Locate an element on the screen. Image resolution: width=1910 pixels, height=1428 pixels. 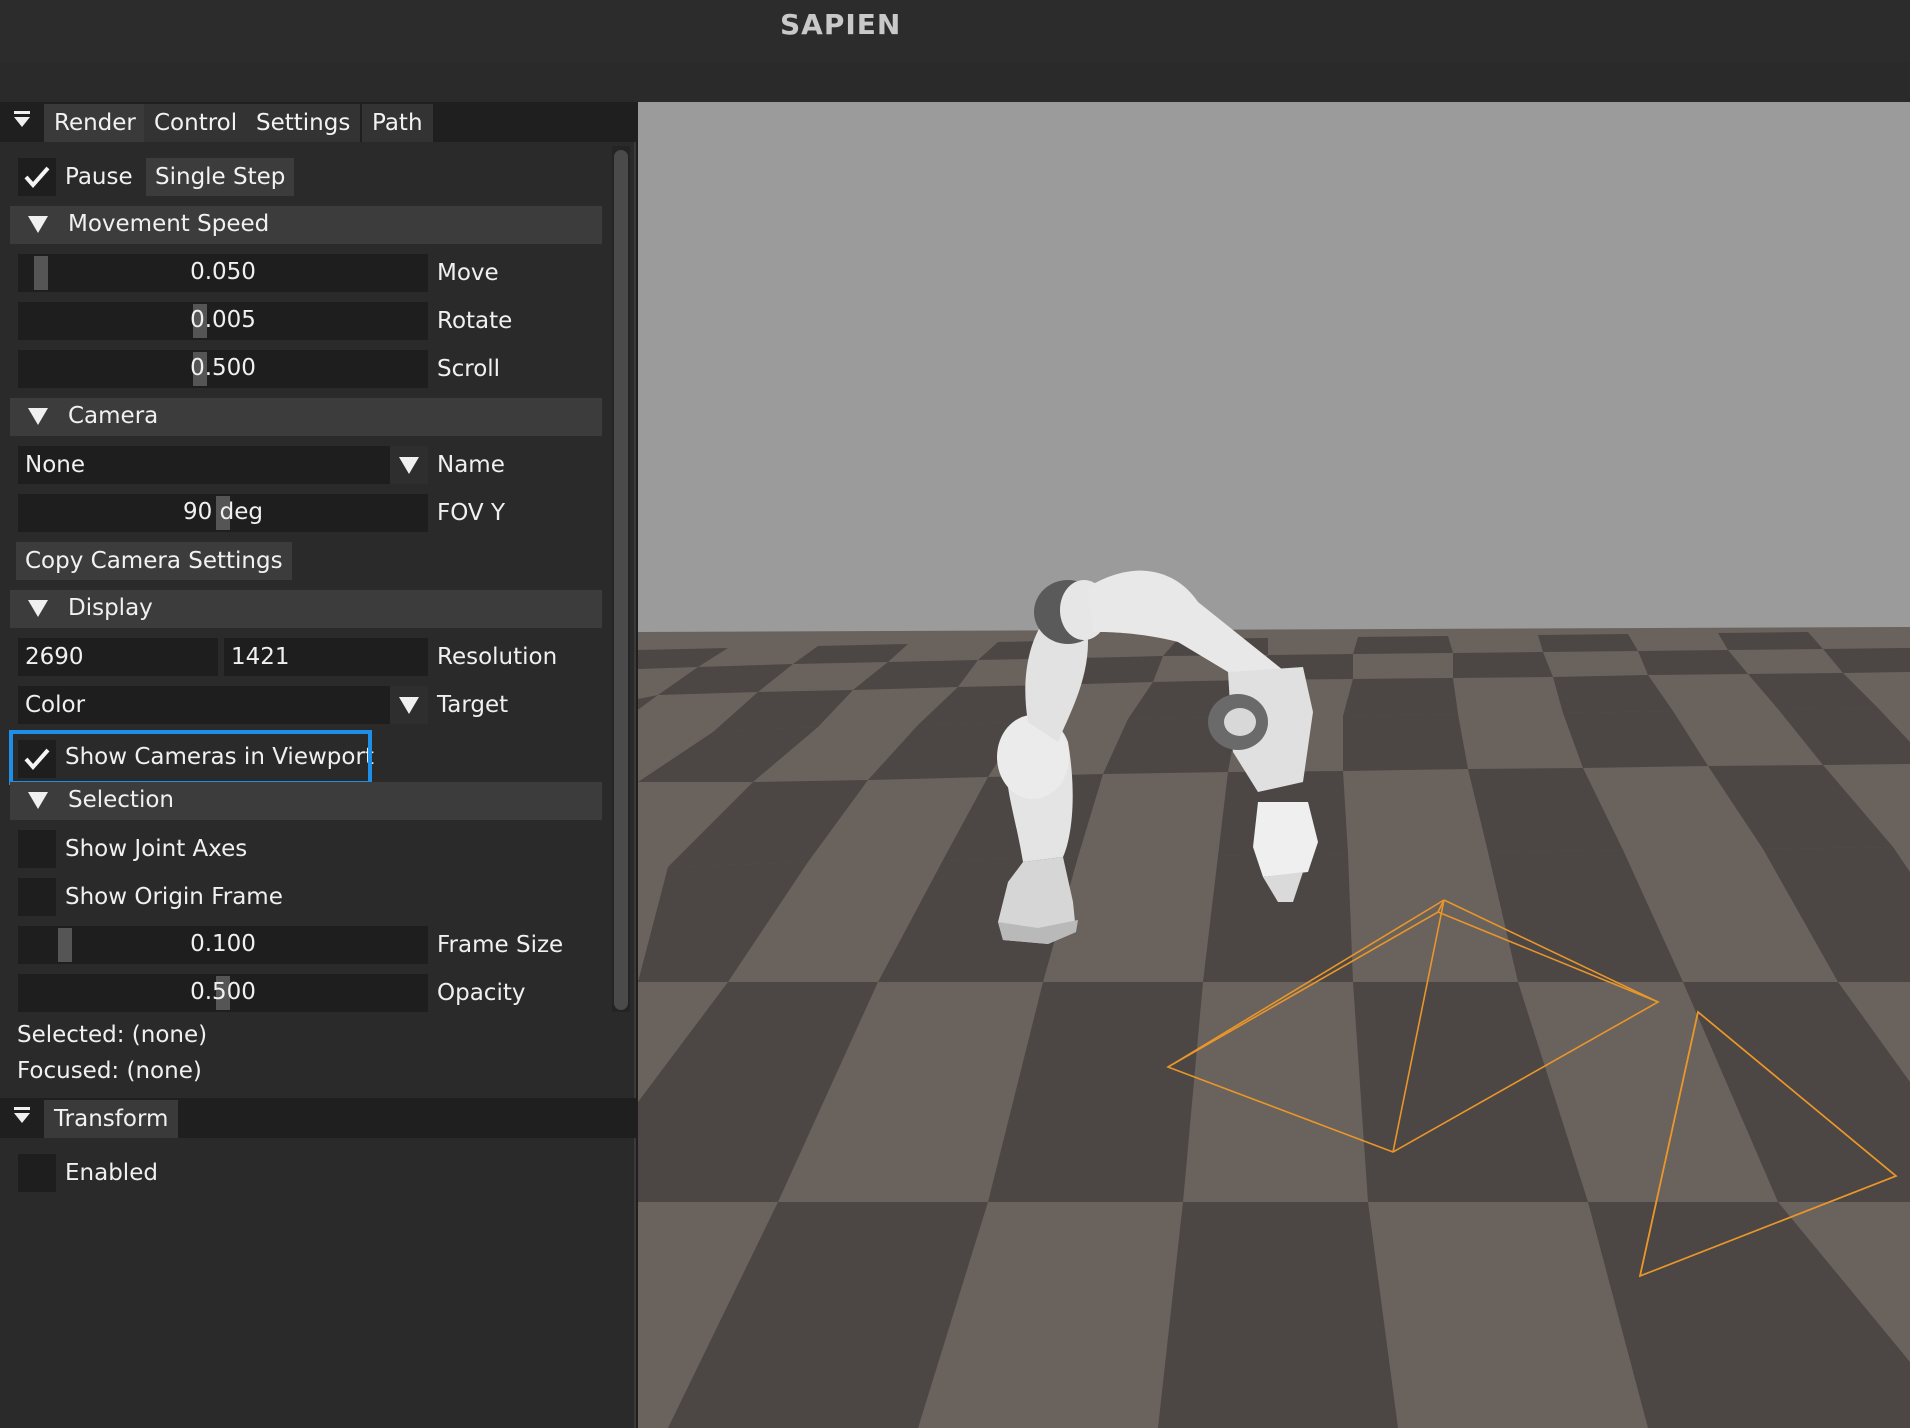
rotate-label: Rotate is located at coordinates (475, 321).